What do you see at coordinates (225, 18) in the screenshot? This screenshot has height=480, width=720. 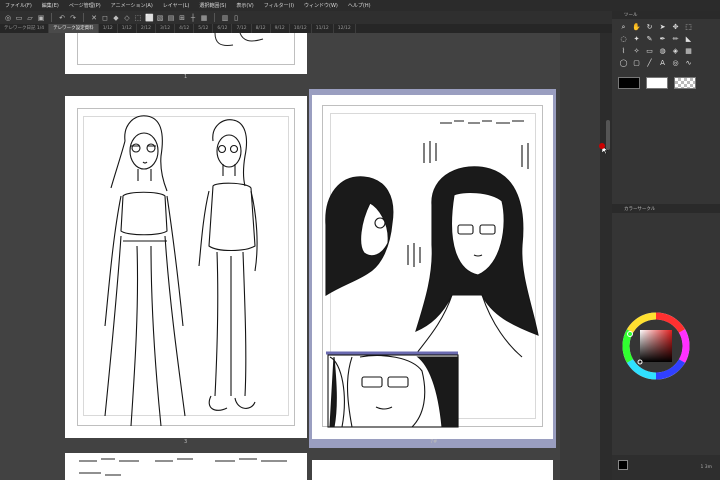 I see `book-icon: ▥` at bounding box center [225, 18].